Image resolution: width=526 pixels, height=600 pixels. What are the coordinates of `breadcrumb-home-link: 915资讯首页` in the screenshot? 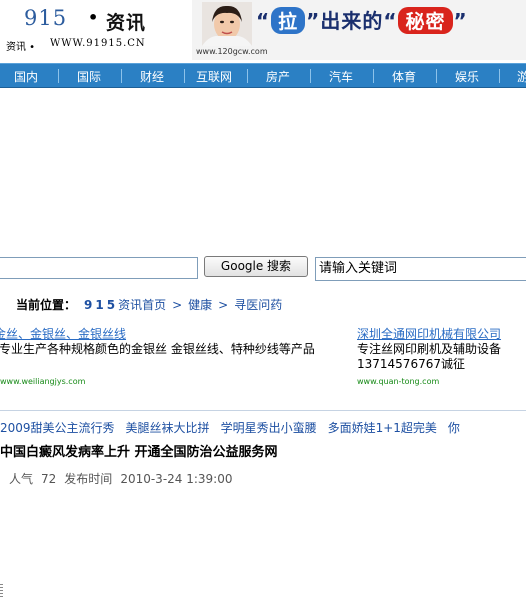 It's located at (125, 305).